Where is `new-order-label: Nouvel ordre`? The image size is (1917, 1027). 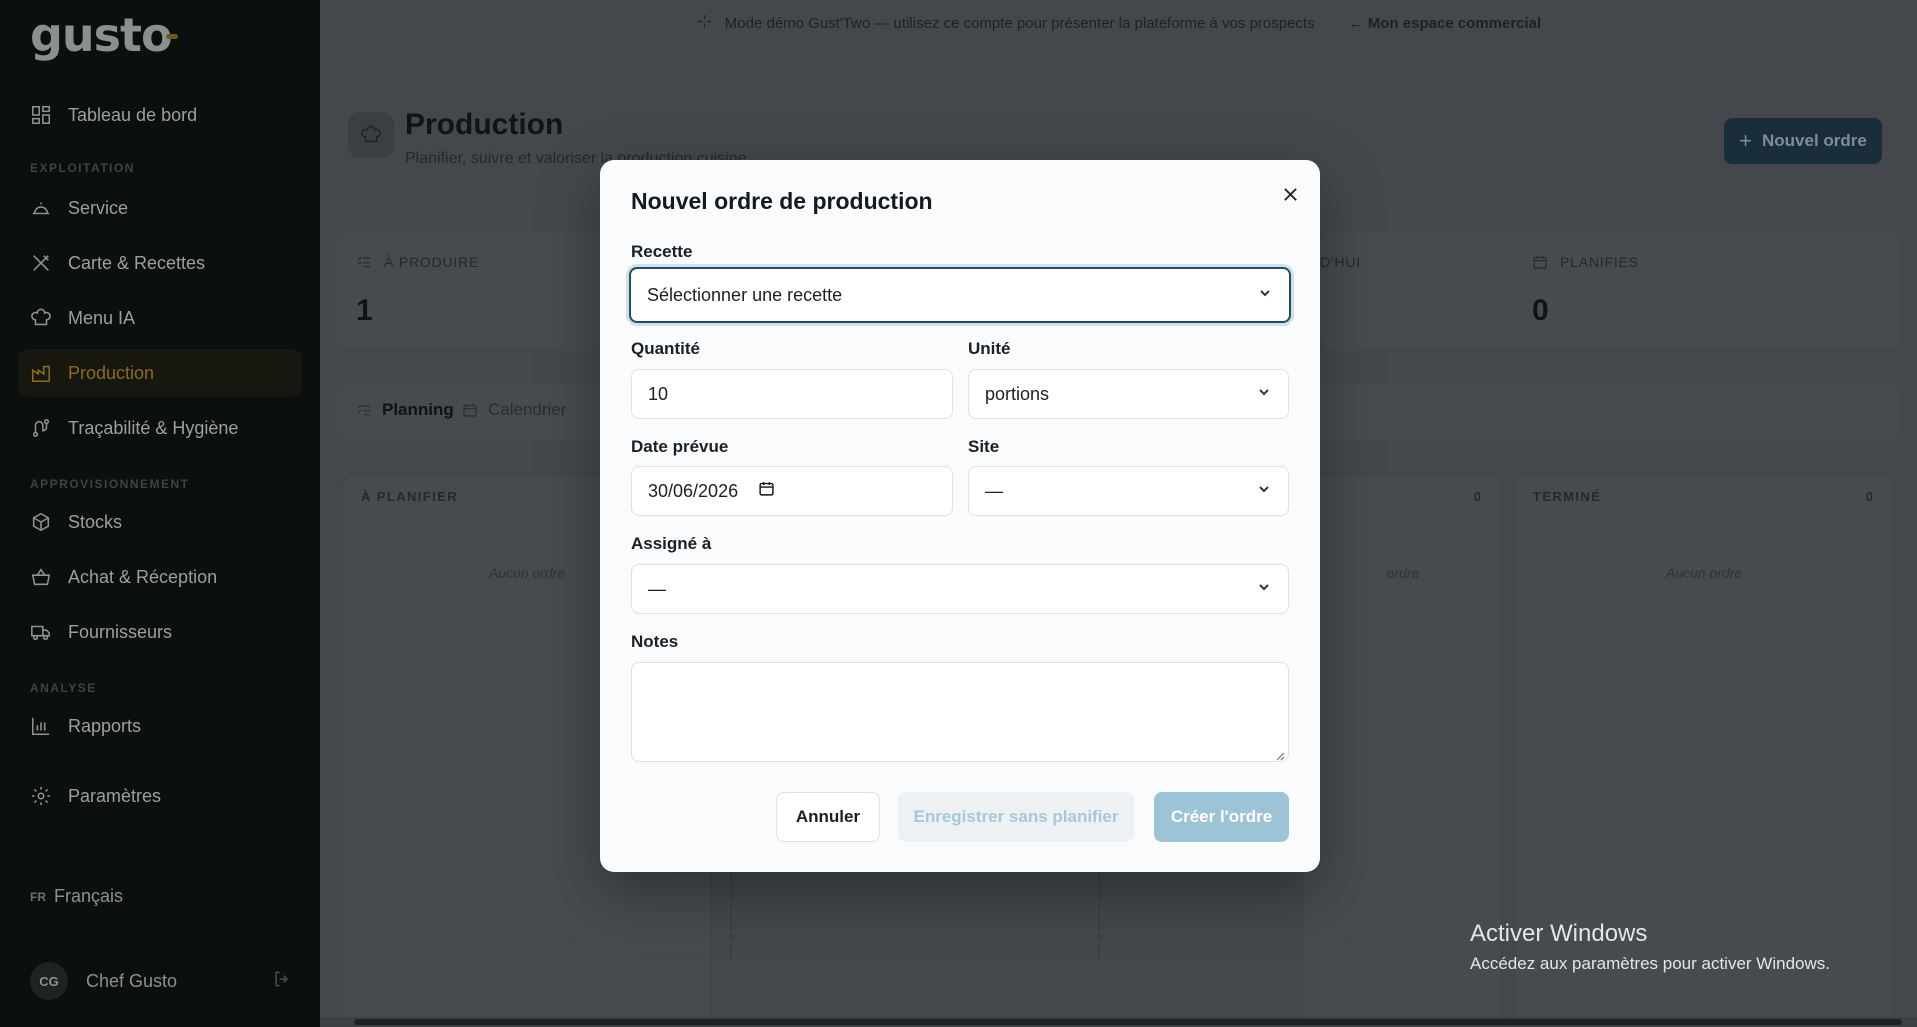
new-order-label: Nouvel ordre is located at coordinates (1814, 140).